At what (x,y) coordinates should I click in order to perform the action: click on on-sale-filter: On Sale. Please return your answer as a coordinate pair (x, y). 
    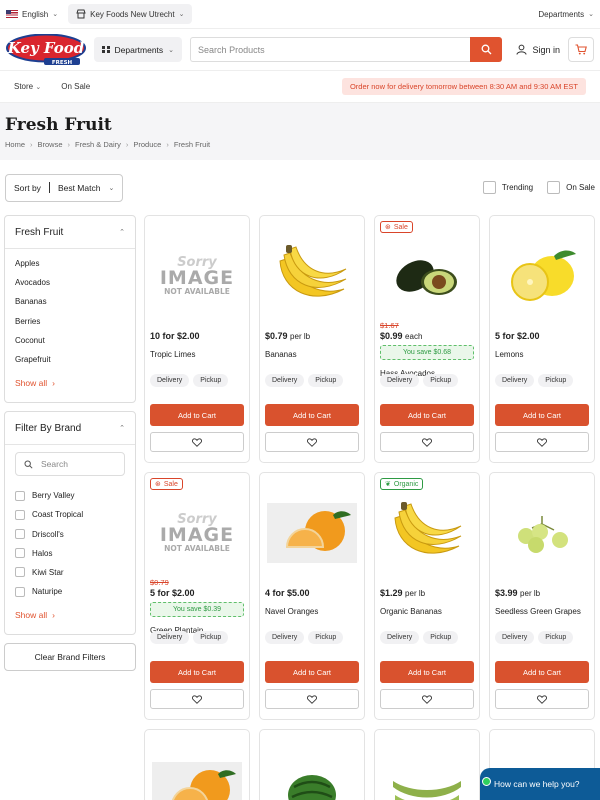
    Looking at the image, I should click on (571, 187).